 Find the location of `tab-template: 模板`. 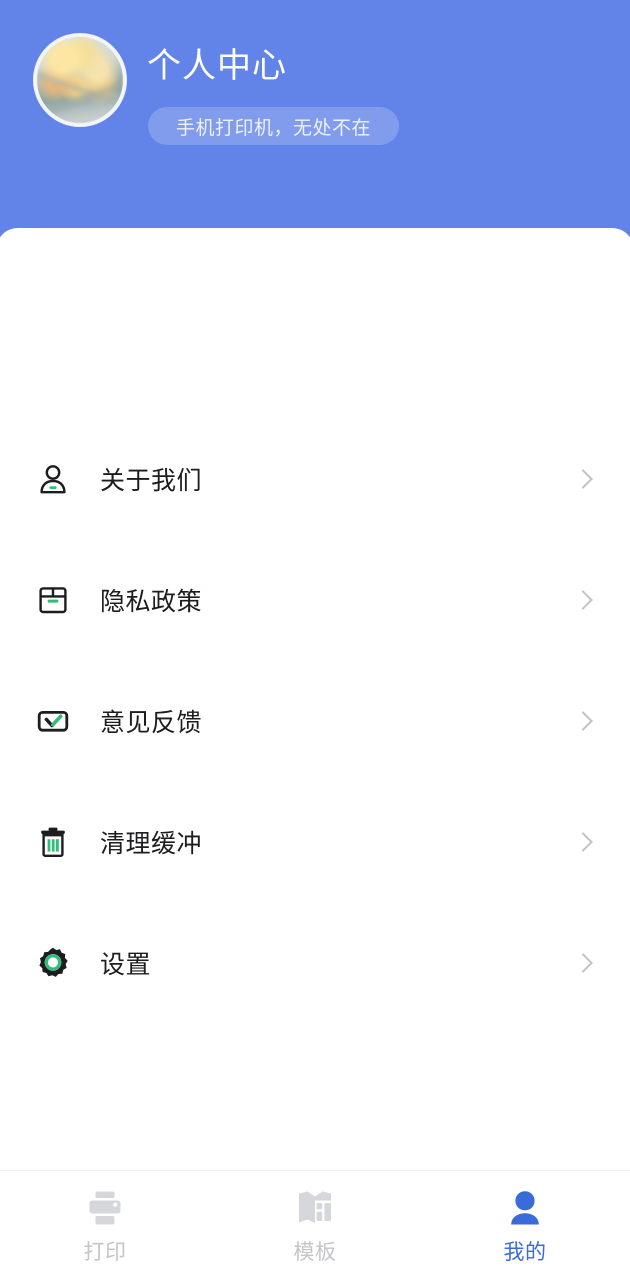

tab-template: 模板 is located at coordinates (315, 1225).